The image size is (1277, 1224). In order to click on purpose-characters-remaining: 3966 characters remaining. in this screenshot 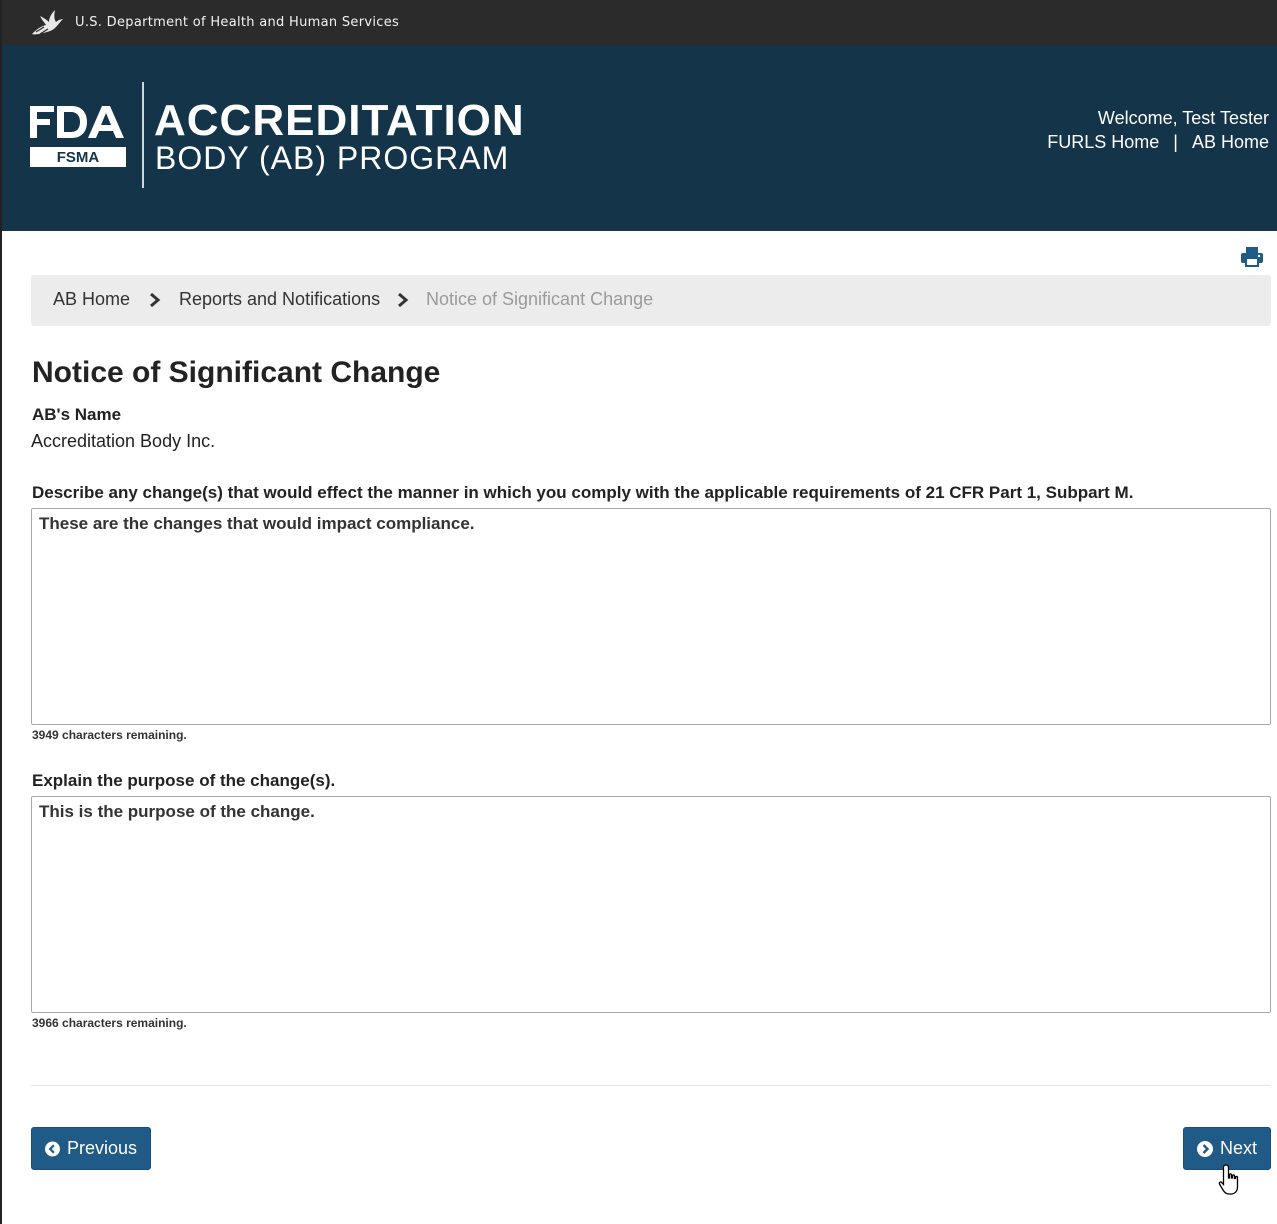, I will do `click(109, 1023)`.